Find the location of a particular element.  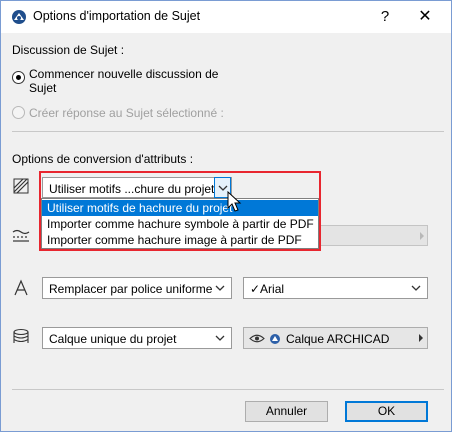

layer-conversion-combo: Calque unique du projet is located at coordinates (137, 338).